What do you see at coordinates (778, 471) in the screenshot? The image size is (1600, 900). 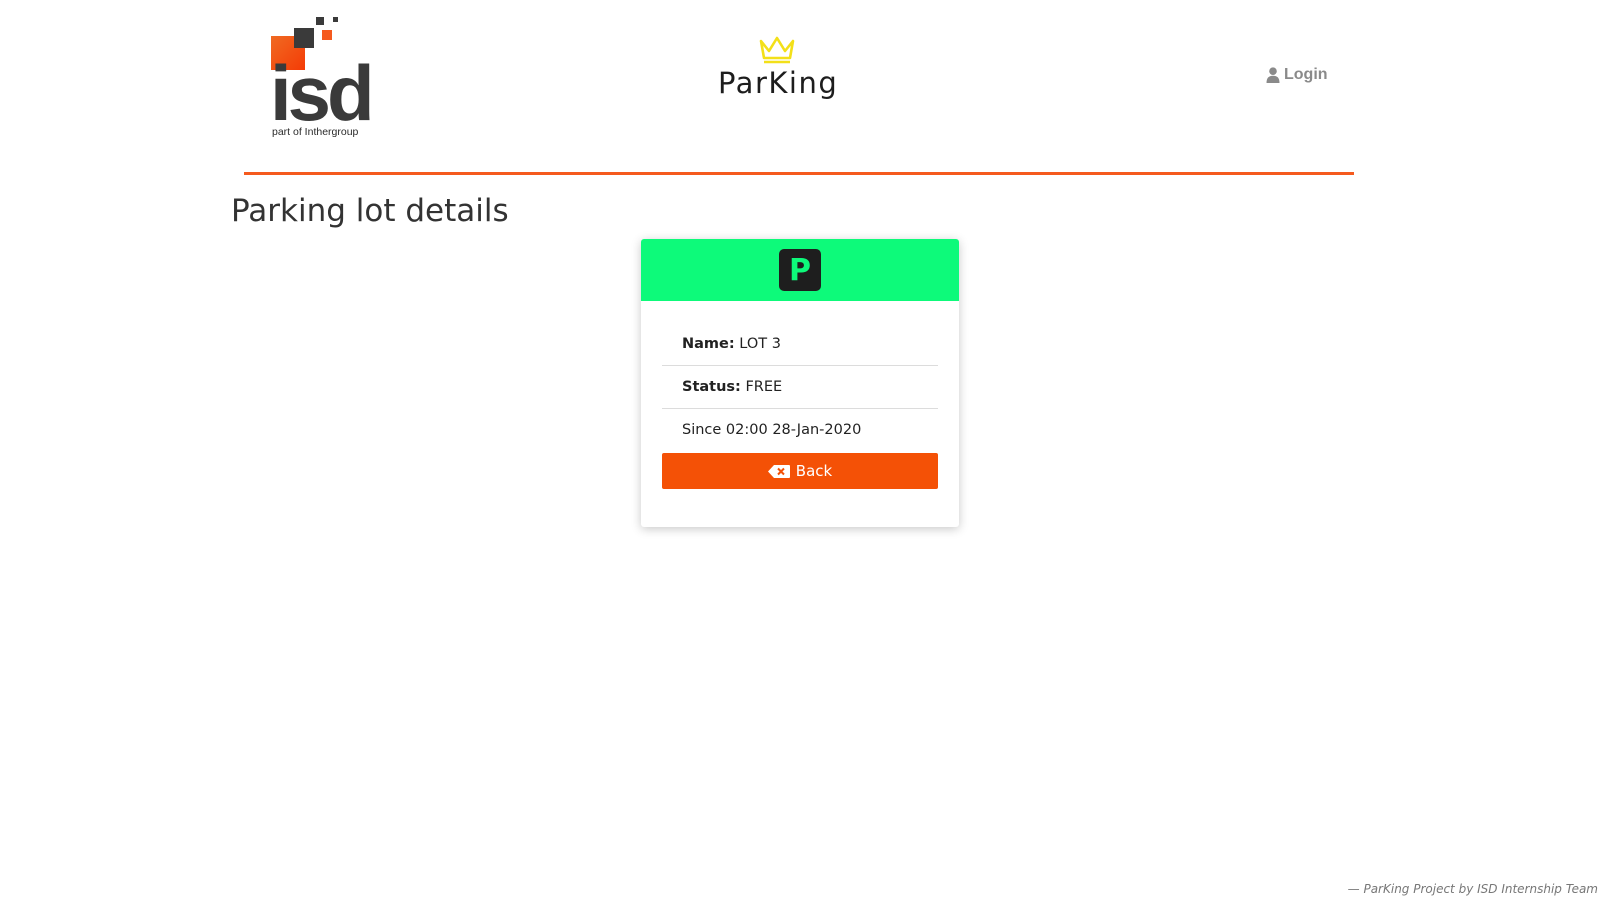 I see `backspace-icon` at bounding box center [778, 471].